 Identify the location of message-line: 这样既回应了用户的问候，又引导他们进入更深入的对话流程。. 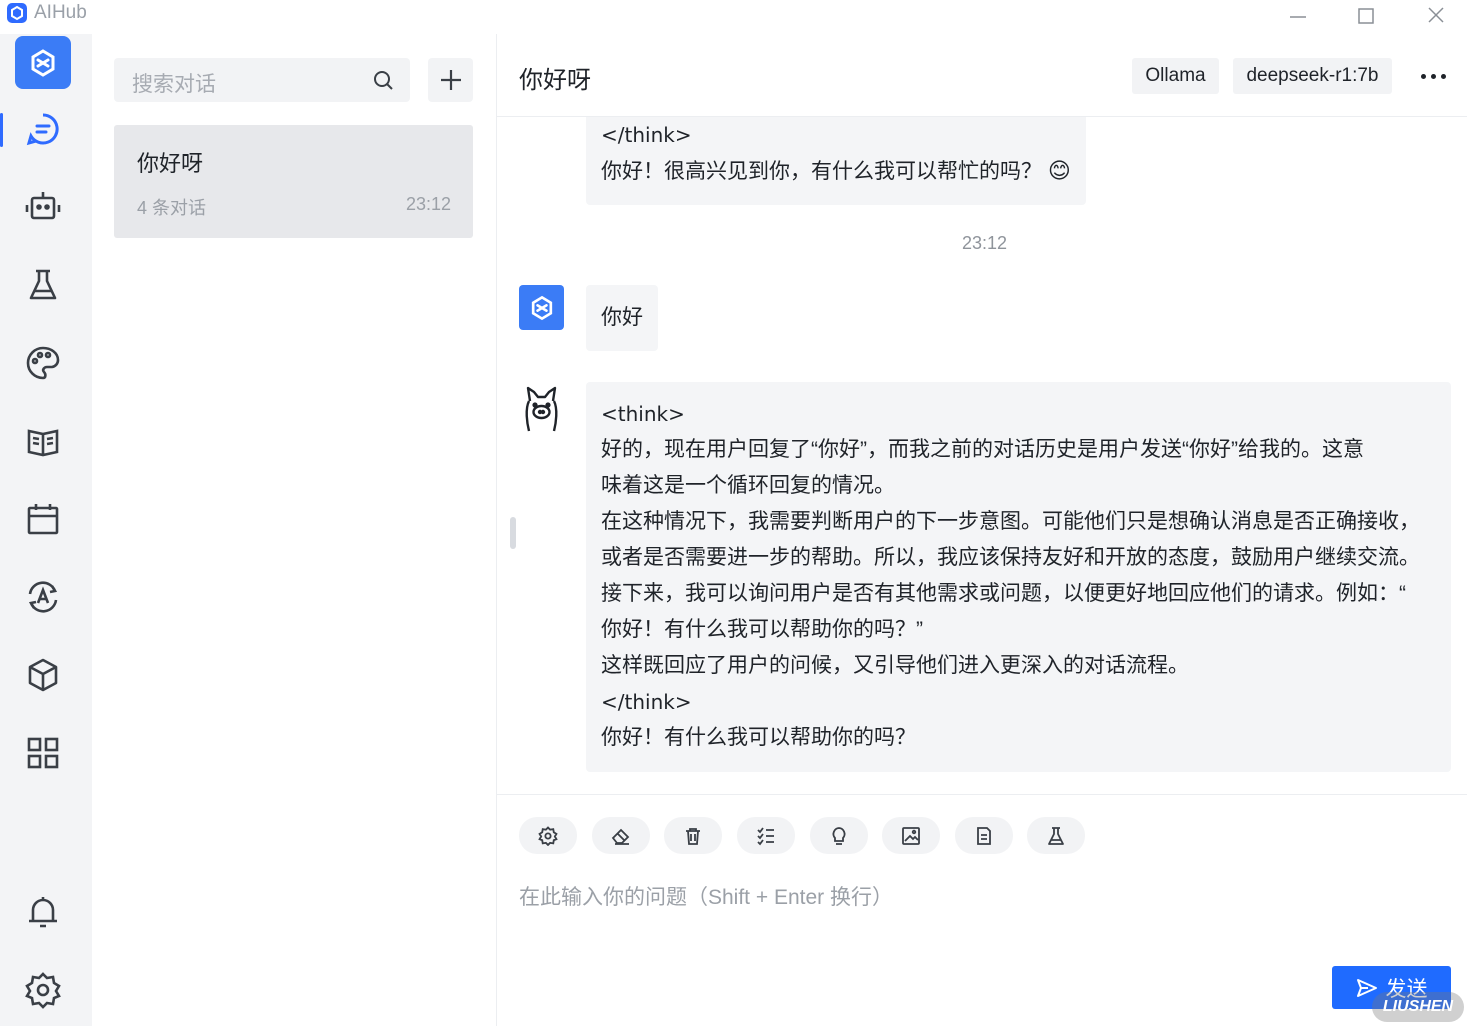
(895, 665).